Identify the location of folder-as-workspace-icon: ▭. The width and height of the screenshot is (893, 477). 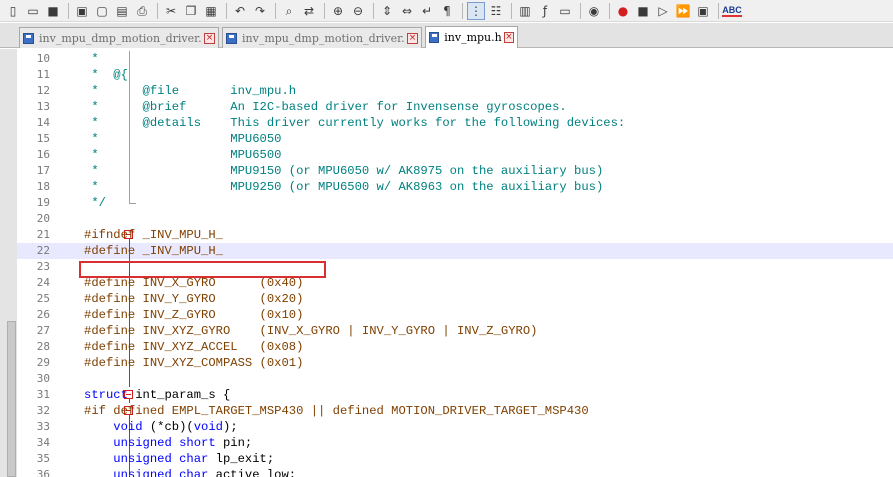
(565, 11).